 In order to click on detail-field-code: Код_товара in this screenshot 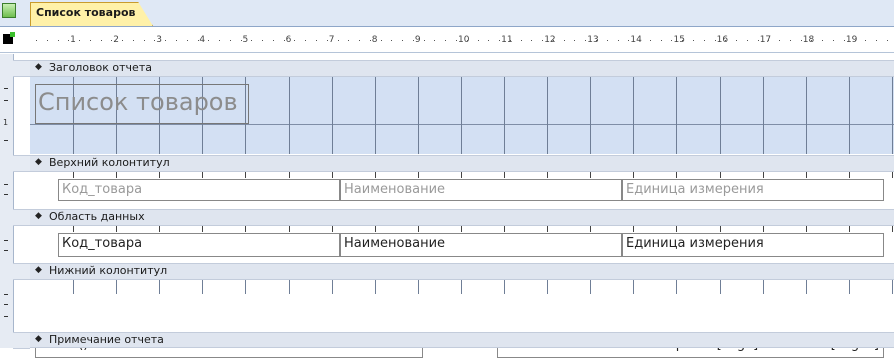, I will do `click(199, 245)`.